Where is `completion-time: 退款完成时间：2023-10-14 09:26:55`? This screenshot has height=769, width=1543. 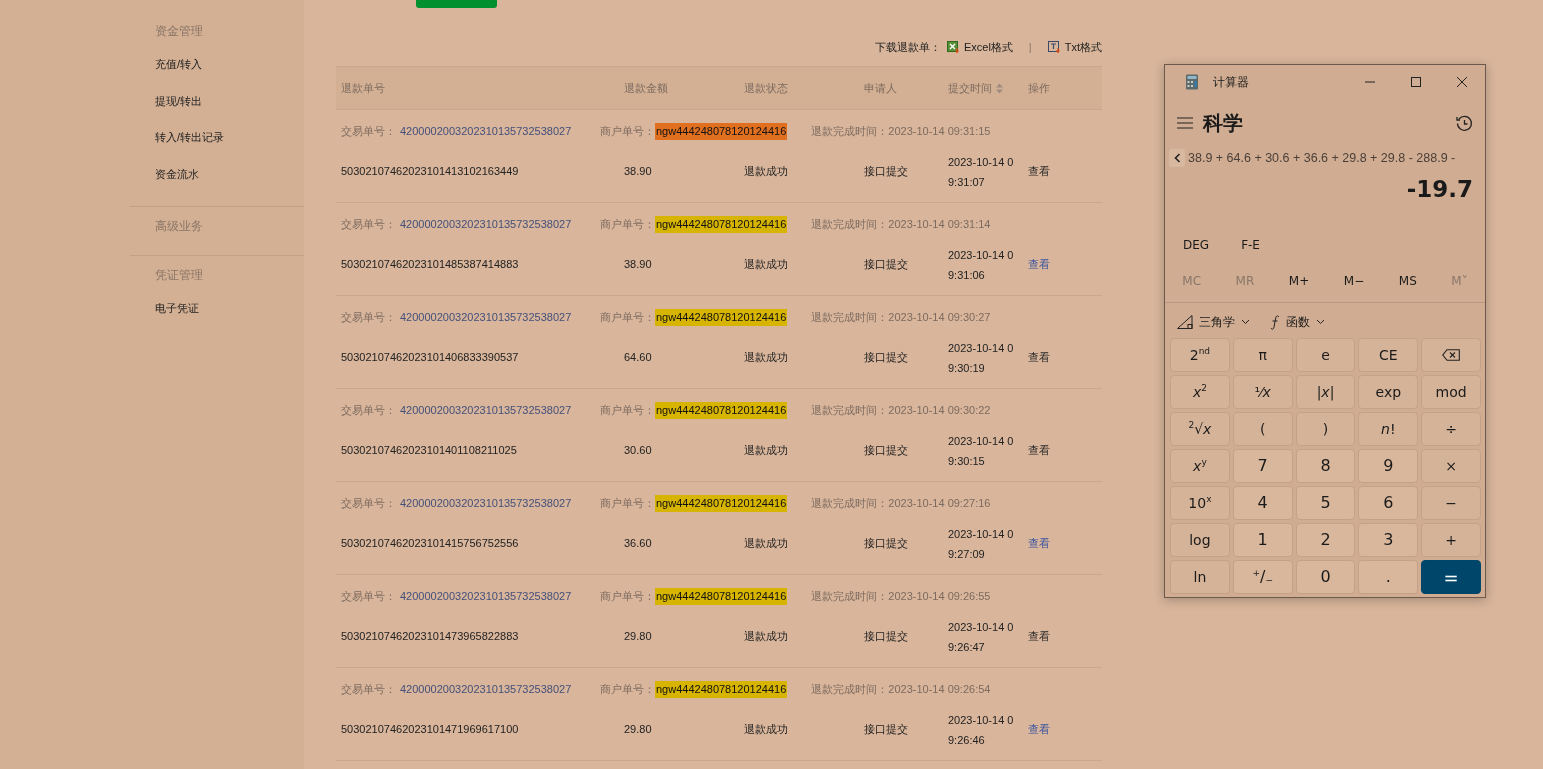
completion-time: 退款完成时间：2023-10-14 09:26:55 is located at coordinates (901, 596).